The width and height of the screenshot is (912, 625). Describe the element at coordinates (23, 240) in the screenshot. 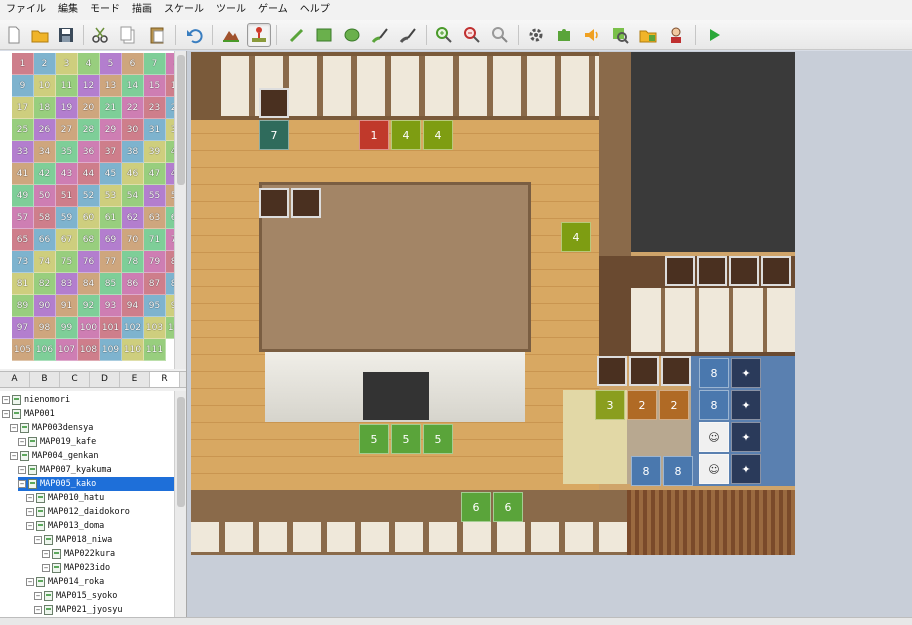

I see `palette-cell: 65` at that location.